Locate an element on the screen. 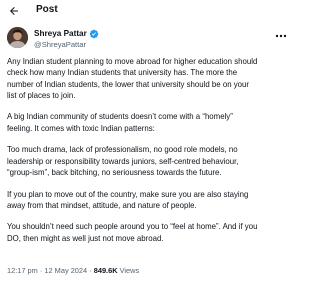 The width and height of the screenshot is (320, 281). tweet-date: 12 May 2024 is located at coordinates (65, 270).